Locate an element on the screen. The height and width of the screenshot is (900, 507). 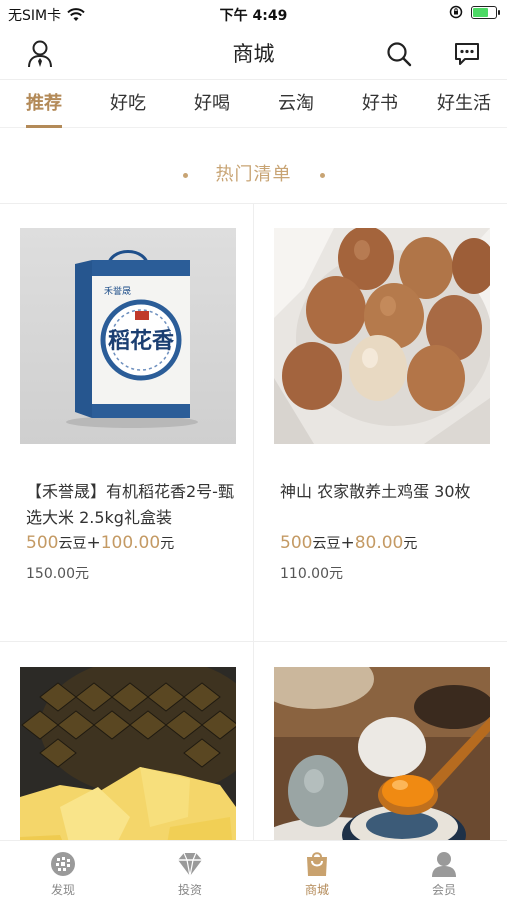
nav-label: 投资 is located at coordinates (189, 890).